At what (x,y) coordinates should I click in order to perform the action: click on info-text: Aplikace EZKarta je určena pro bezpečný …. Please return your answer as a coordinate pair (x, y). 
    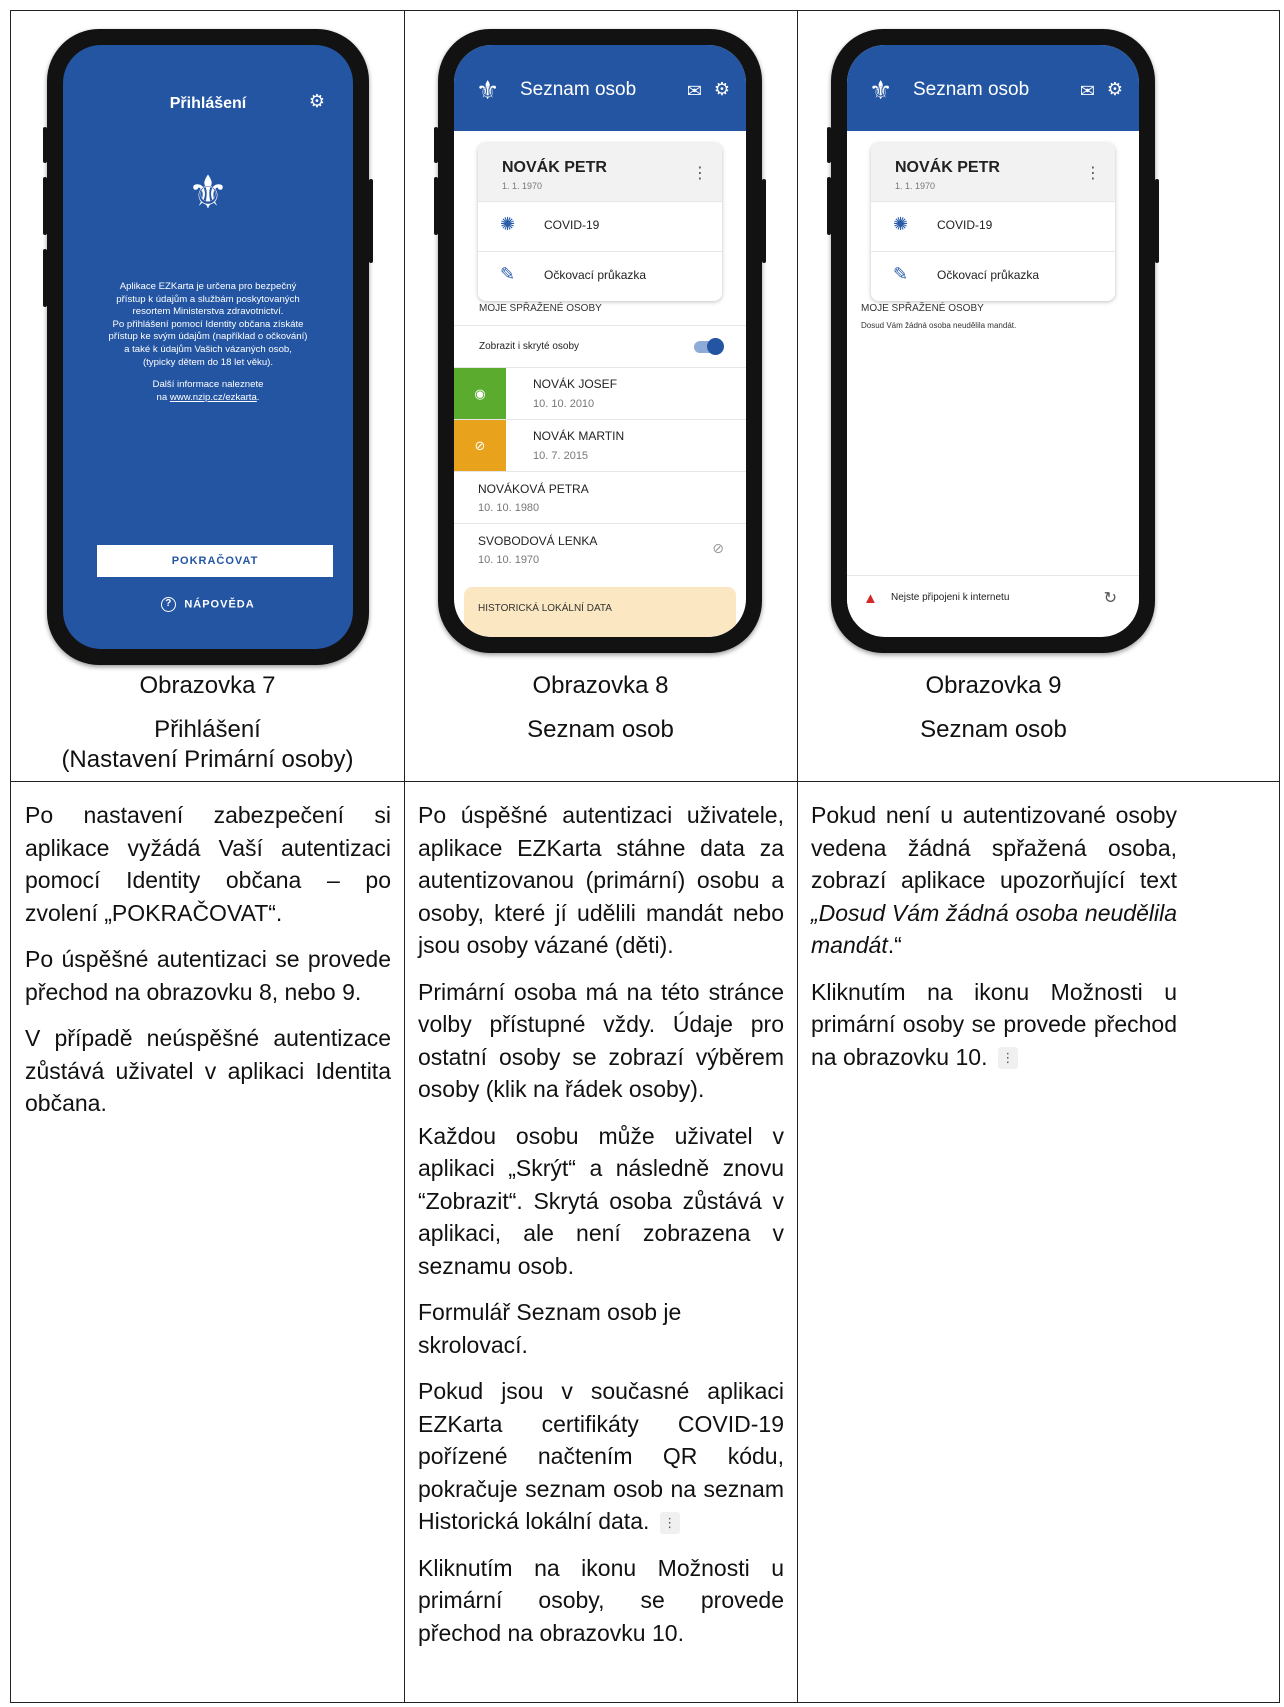
    Looking at the image, I should click on (208, 342).